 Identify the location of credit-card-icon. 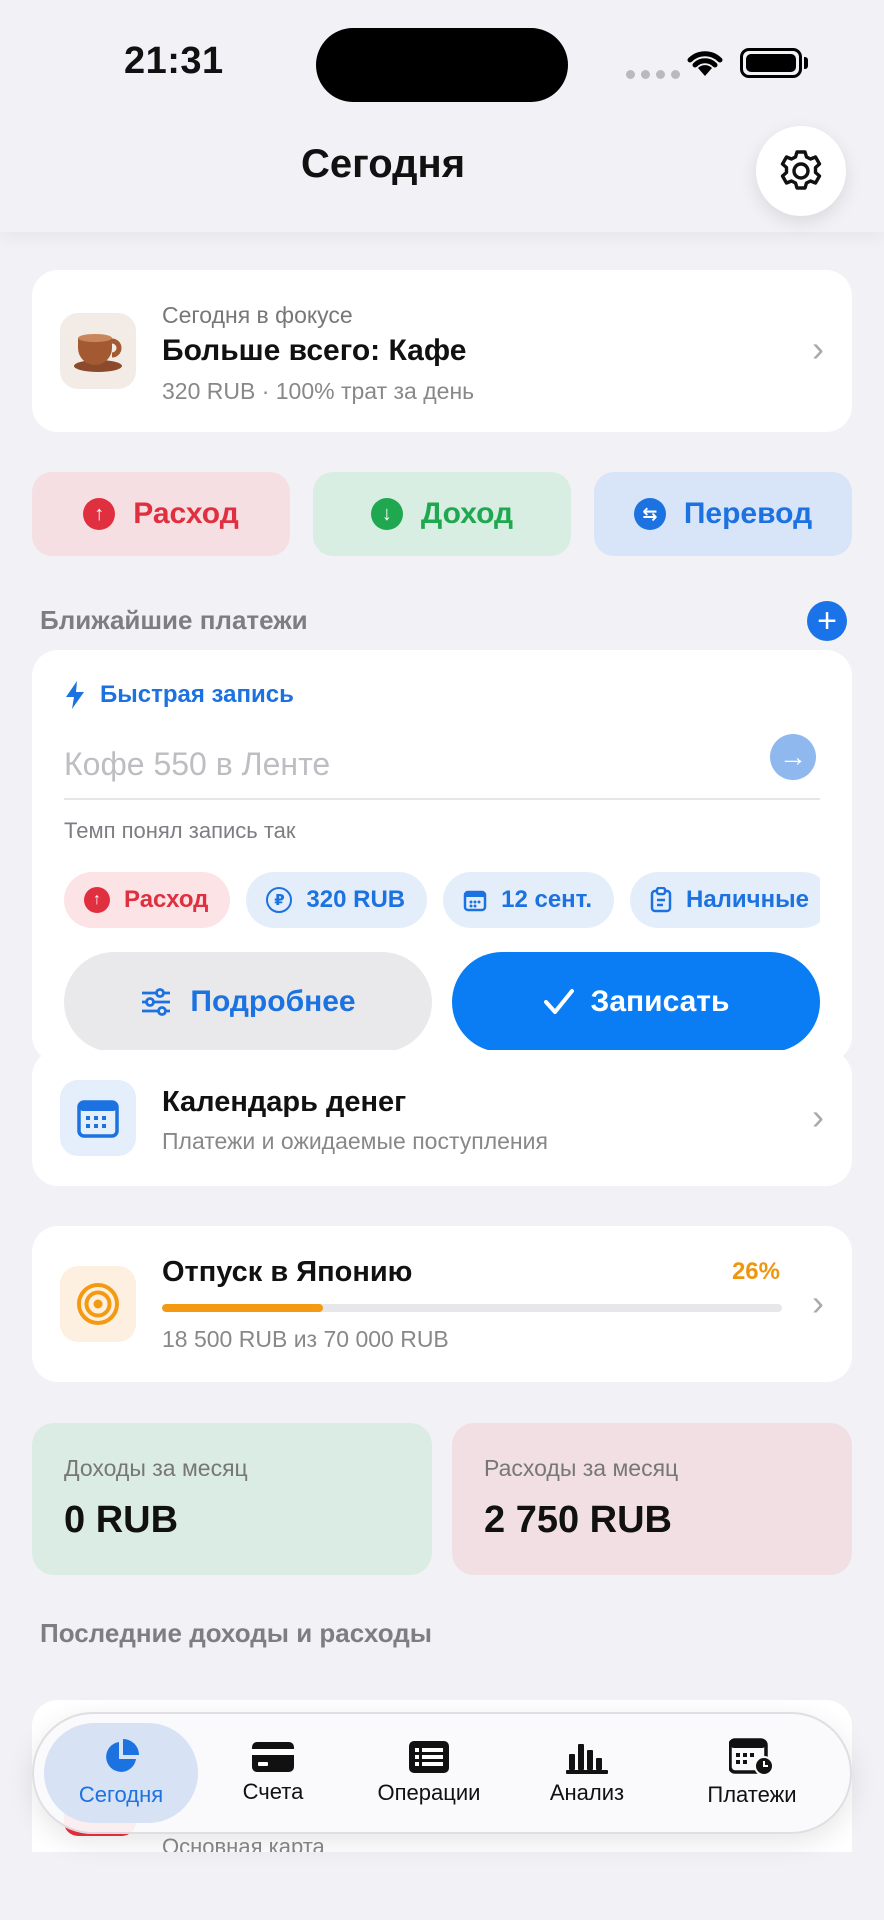
(273, 1757).